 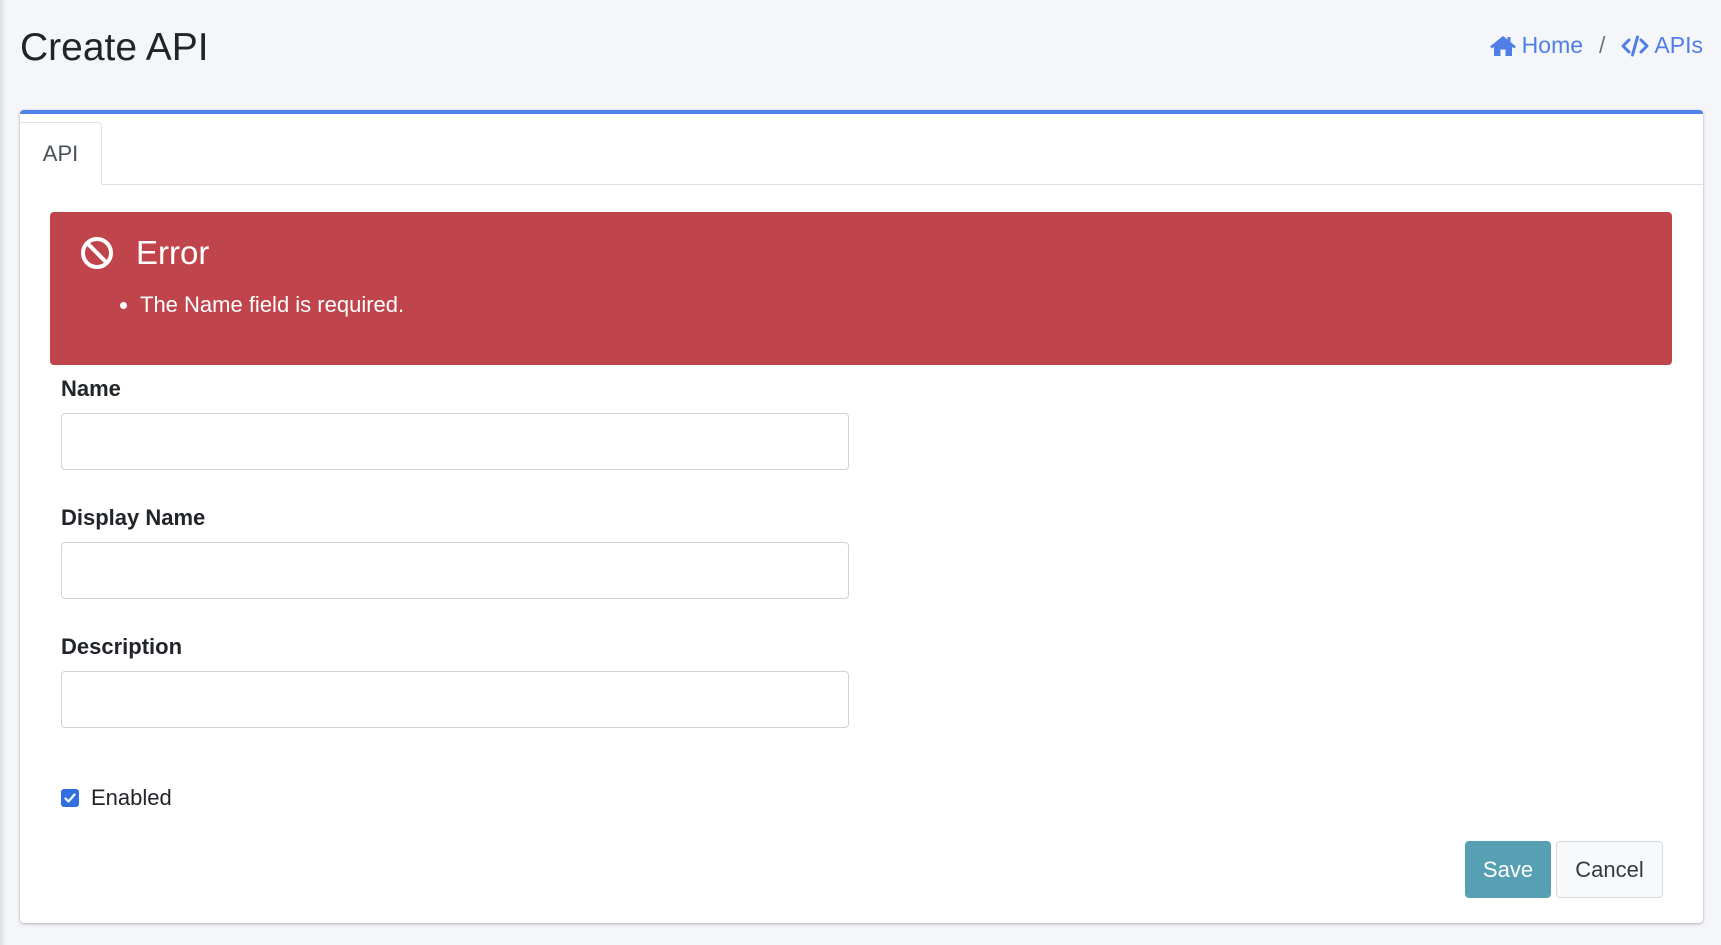 I want to click on breadcrumb-apis-link: APIs, so click(x=1662, y=45).